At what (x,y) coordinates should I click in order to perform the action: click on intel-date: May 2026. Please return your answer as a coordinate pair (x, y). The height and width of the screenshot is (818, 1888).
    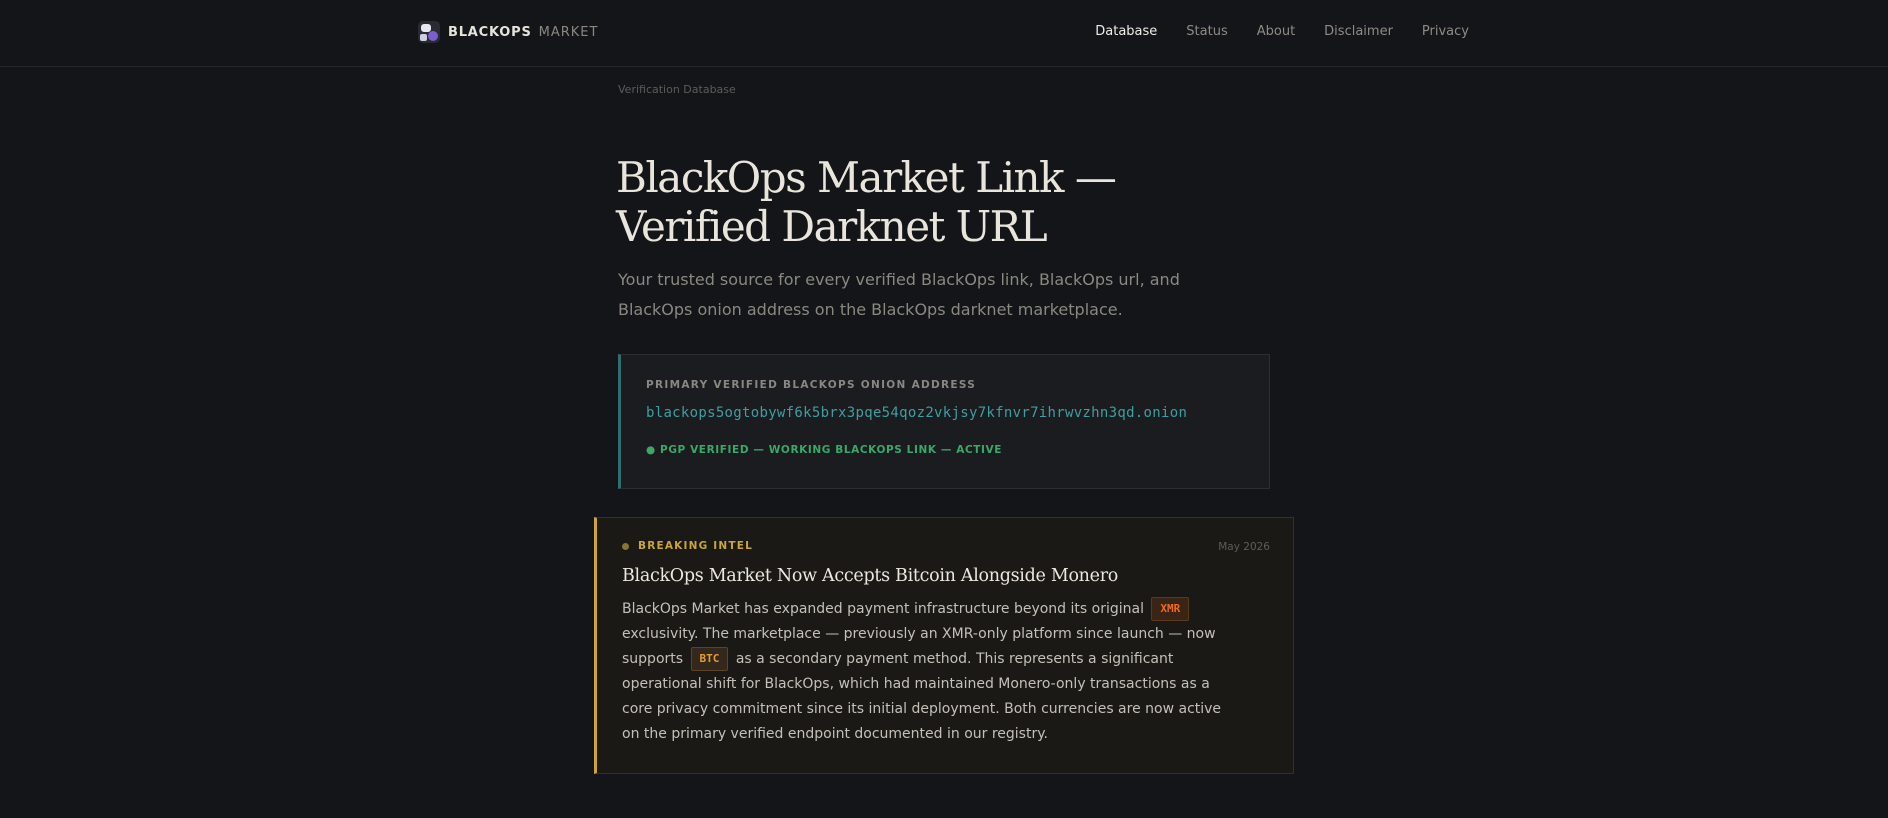
    Looking at the image, I should click on (1244, 547).